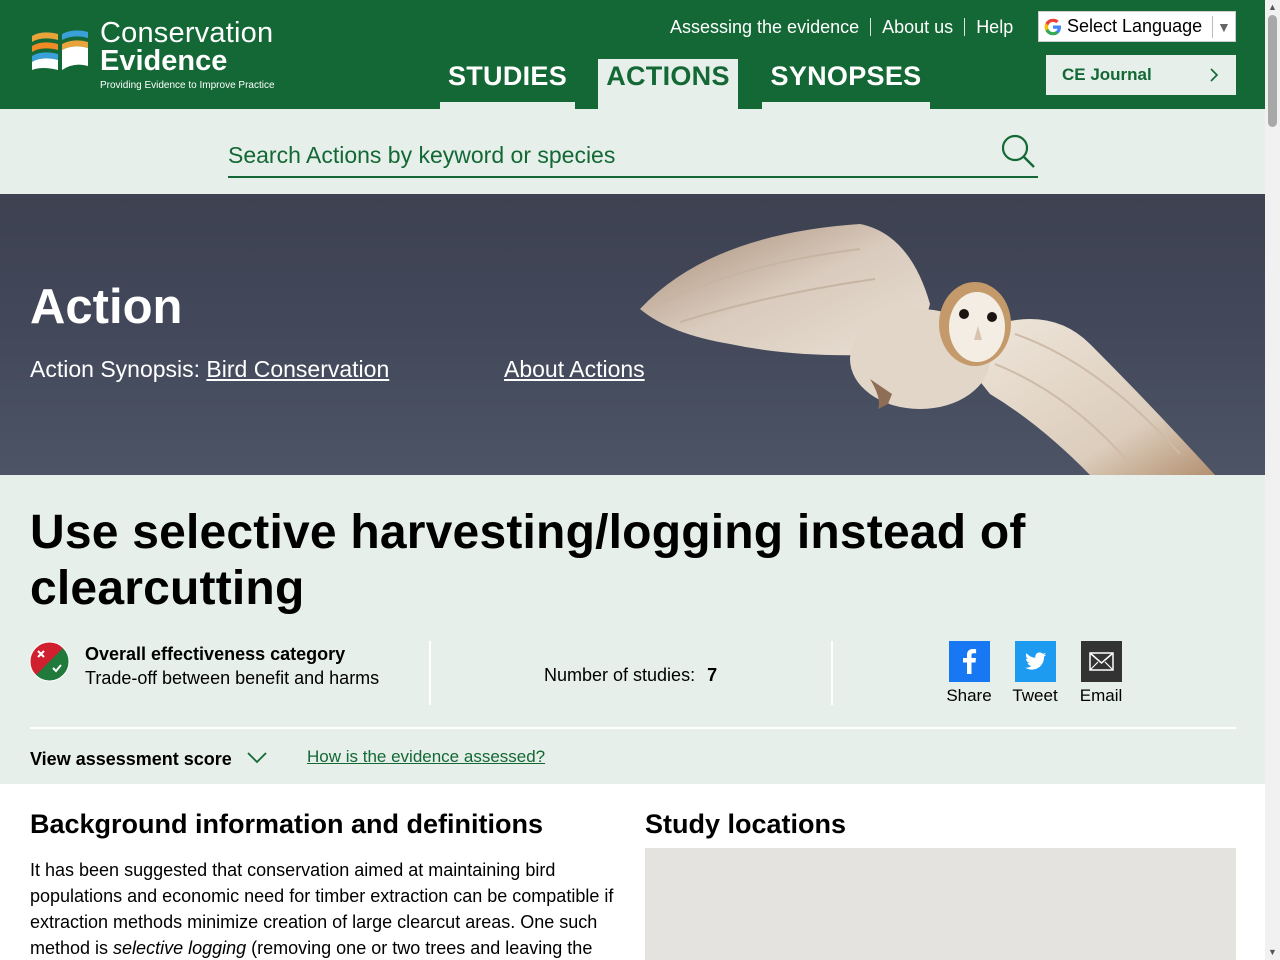 This screenshot has height=960, width=1280. I want to click on share-twitter-button: Tweet, so click(1035, 673).